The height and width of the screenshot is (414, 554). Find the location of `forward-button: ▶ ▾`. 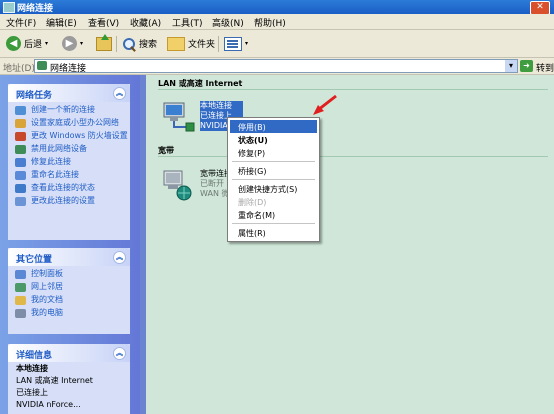

forward-button: ▶ ▾ is located at coordinates (72, 43).